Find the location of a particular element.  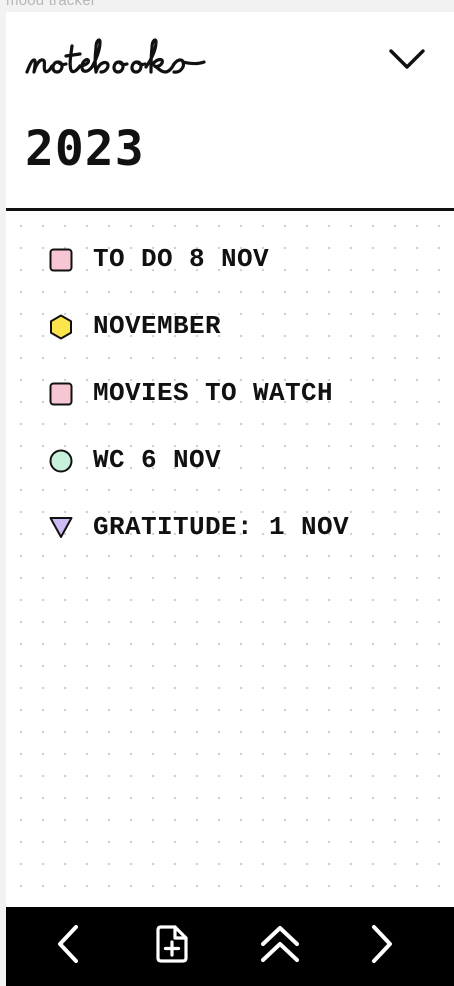

notebook-dropdown-toggle is located at coordinates (407, 61).